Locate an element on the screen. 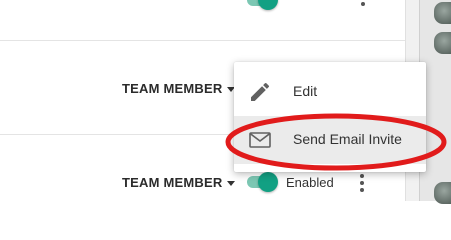  row-divider is located at coordinates (202, 40).